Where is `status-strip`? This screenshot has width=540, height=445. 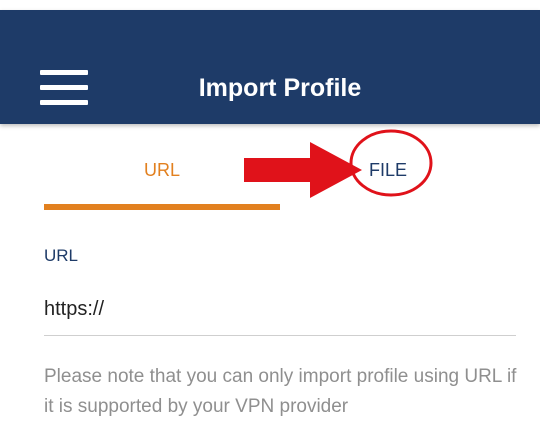 status-strip is located at coordinates (270, 5).